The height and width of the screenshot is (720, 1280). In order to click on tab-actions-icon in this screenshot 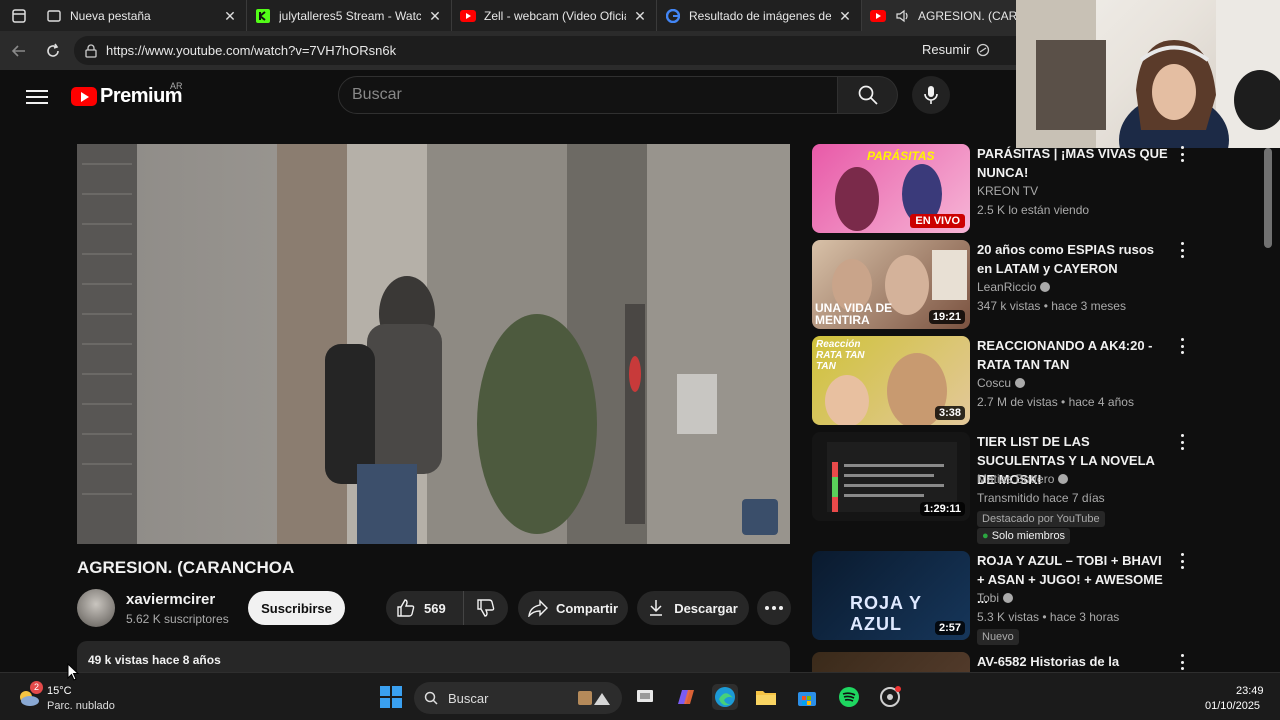, I will do `click(19, 15)`.